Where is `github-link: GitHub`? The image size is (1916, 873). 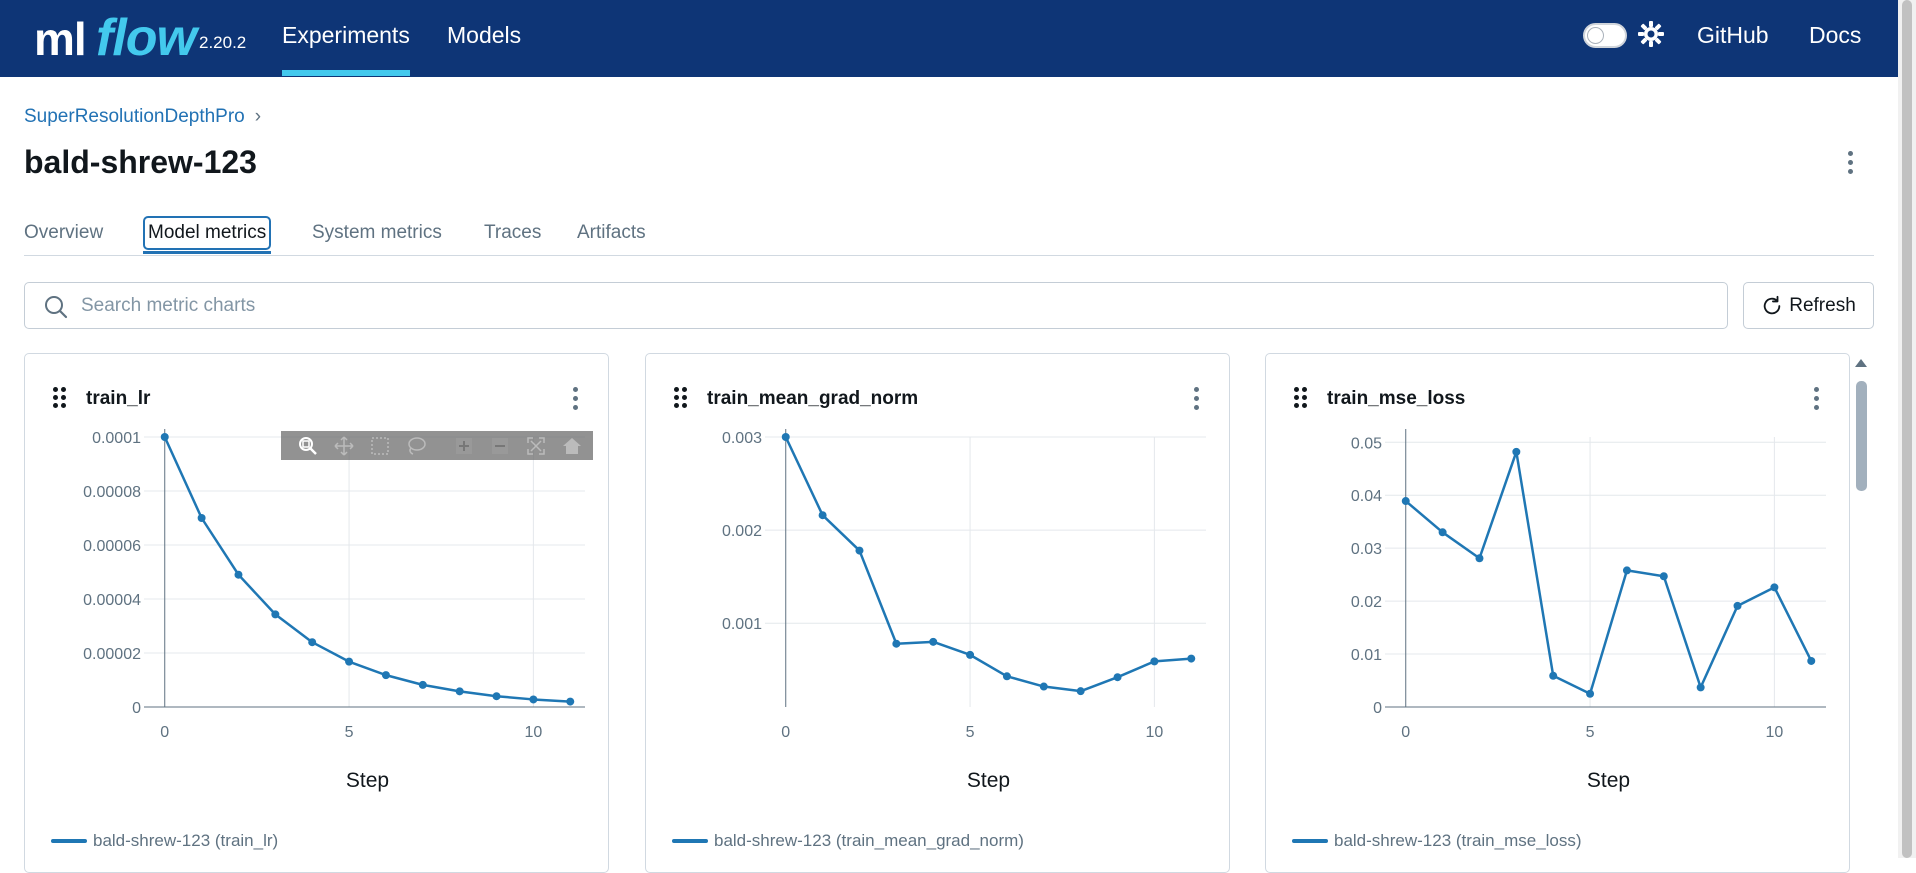 github-link: GitHub is located at coordinates (1733, 35).